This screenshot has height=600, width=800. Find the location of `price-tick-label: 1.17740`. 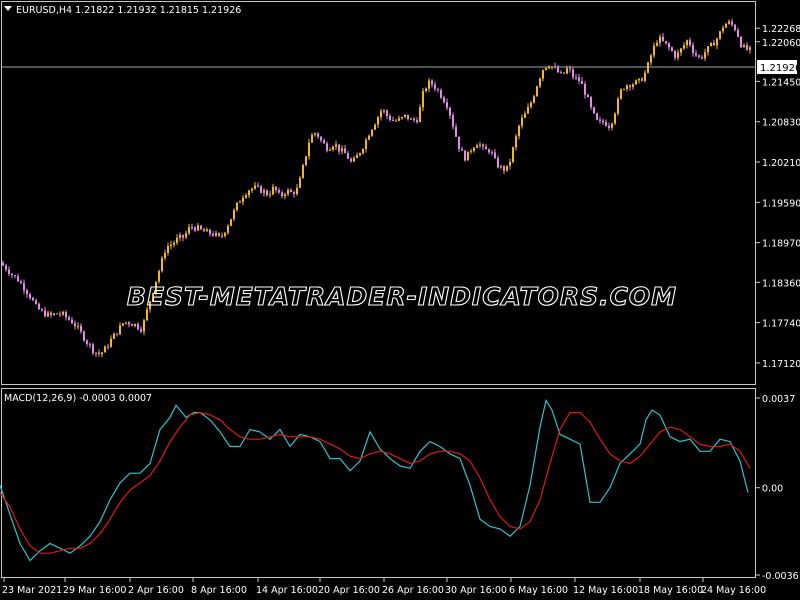

price-tick-label: 1.17740 is located at coordinates (781, 324).